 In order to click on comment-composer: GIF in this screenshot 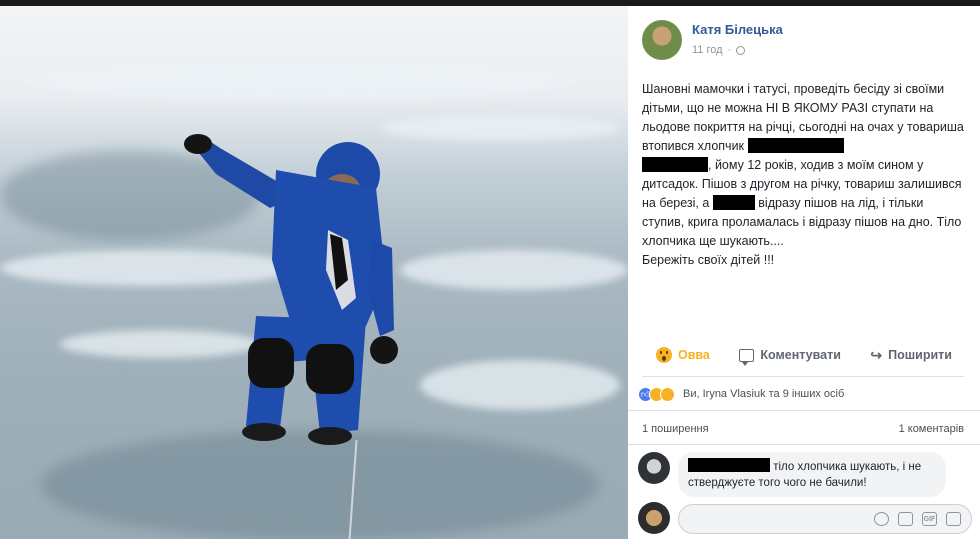, I will do `click(805, 518)`.